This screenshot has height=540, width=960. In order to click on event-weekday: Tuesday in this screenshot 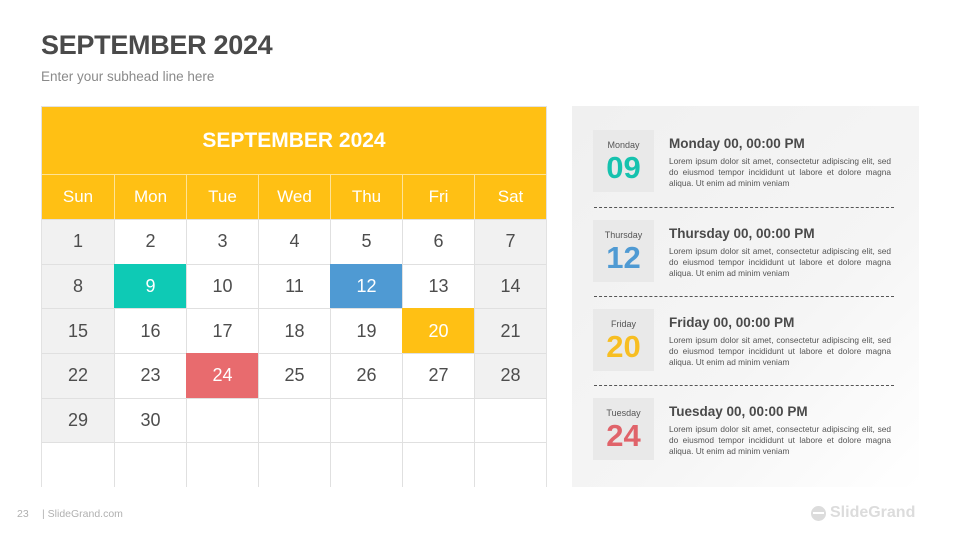, I will do `click(623, 413)`.